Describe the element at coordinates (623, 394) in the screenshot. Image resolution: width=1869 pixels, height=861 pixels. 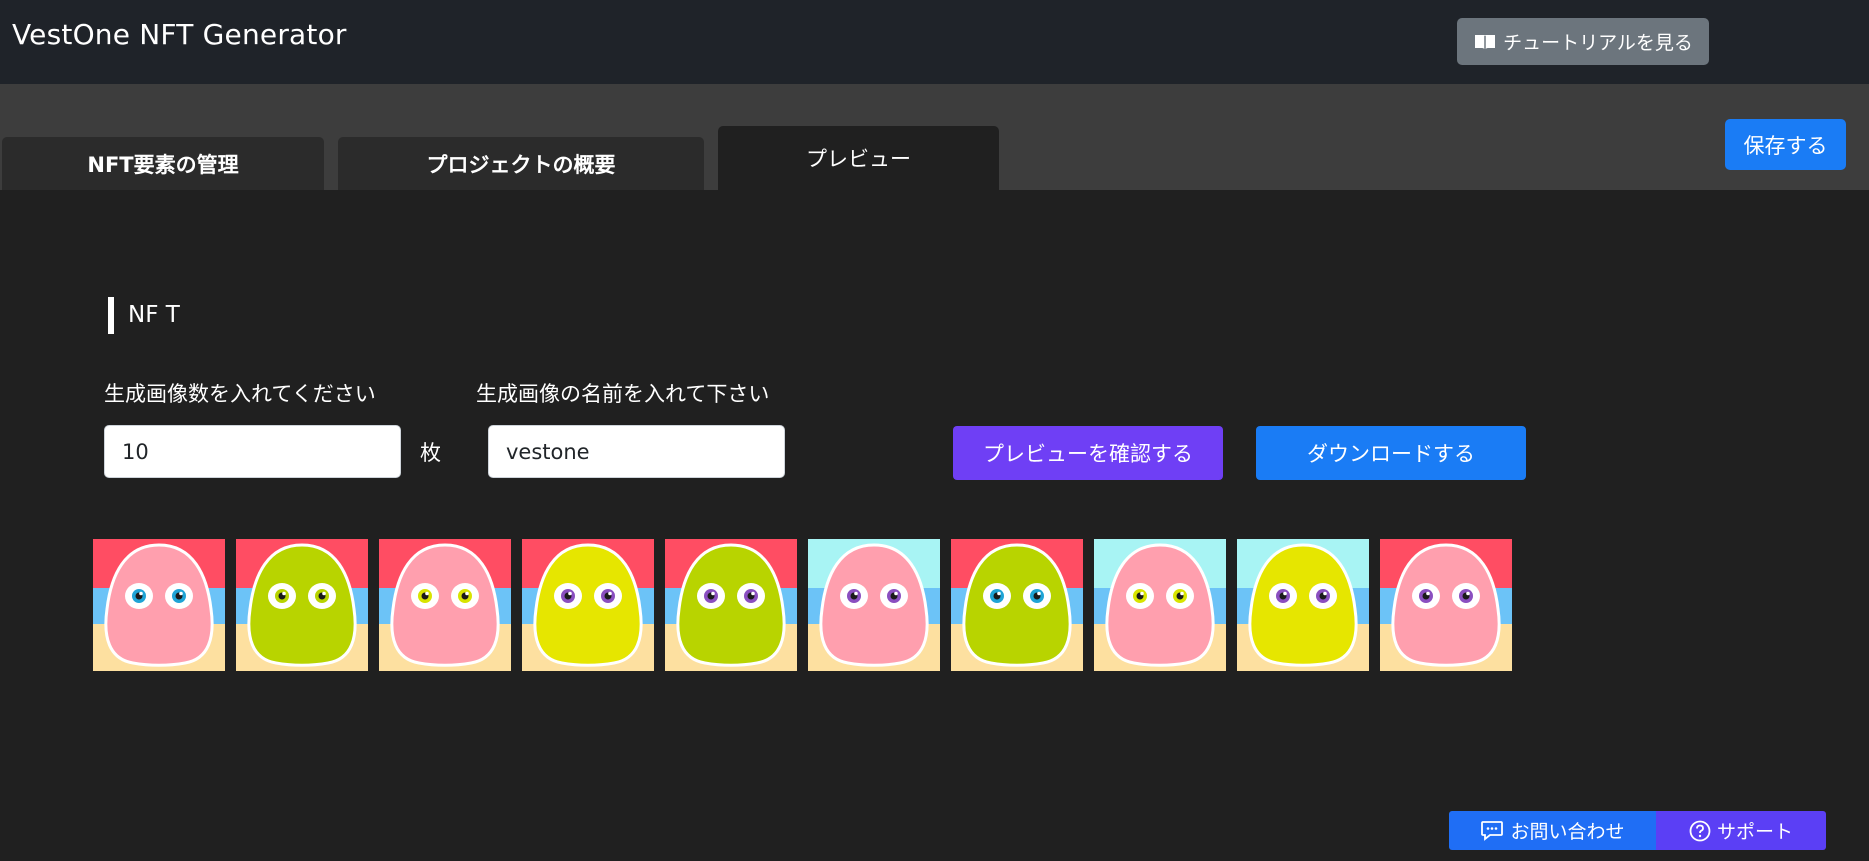
I see `name-label: 生成画像の名前を入れて下さい` at that location.